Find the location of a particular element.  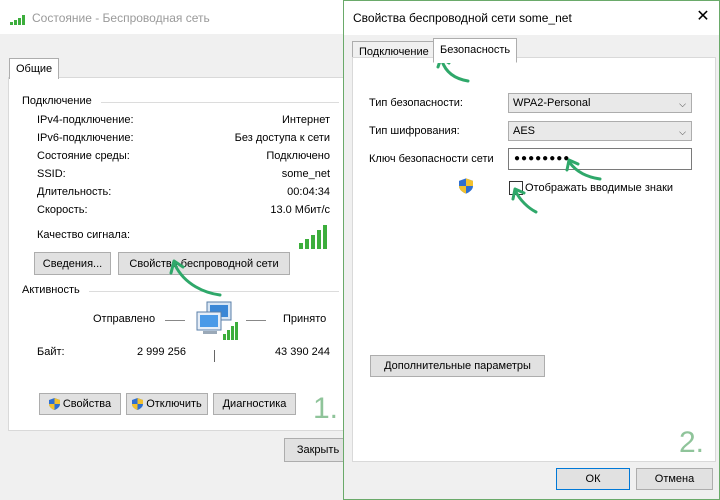

advanced-settings-button: Дополнительные параметры is located at coordinates (457, 366).